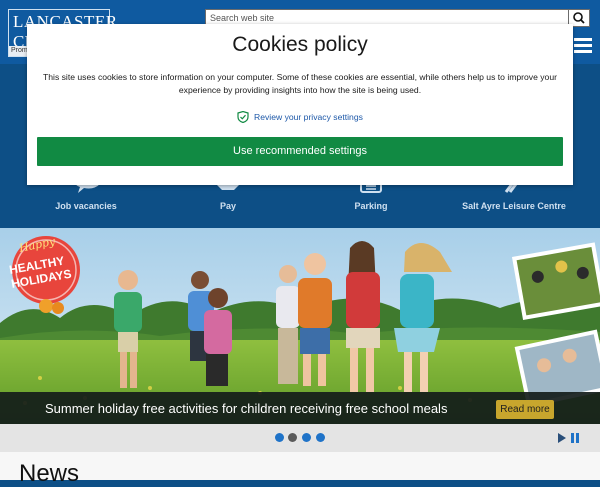 This screenshot has width=600, height=487. What do you see at coordinates (371, 206) in the screenshot?
I see `quick-link-parking: Parking` at bounding box center [371, 206].